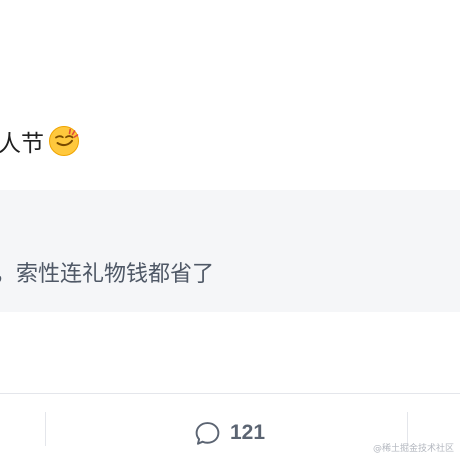  I want to click on smirking-face-emoji-icon, so click(64, 141).